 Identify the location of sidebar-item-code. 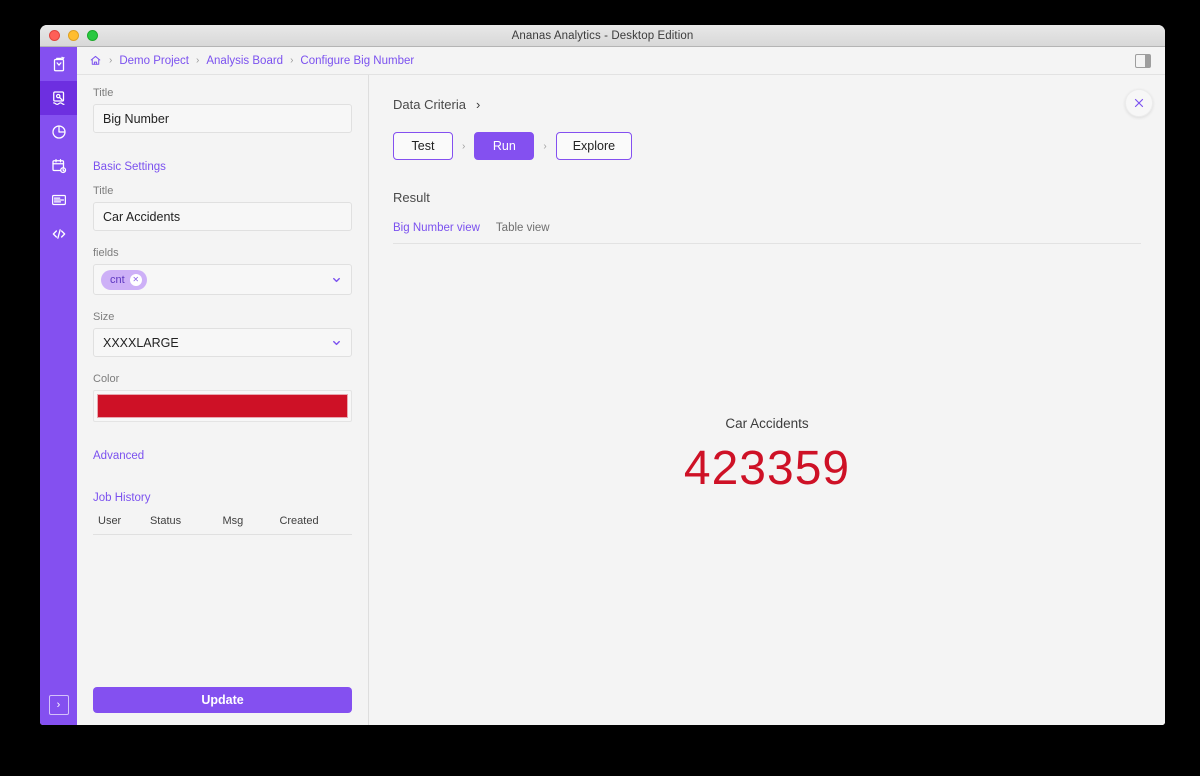
(58, 234).